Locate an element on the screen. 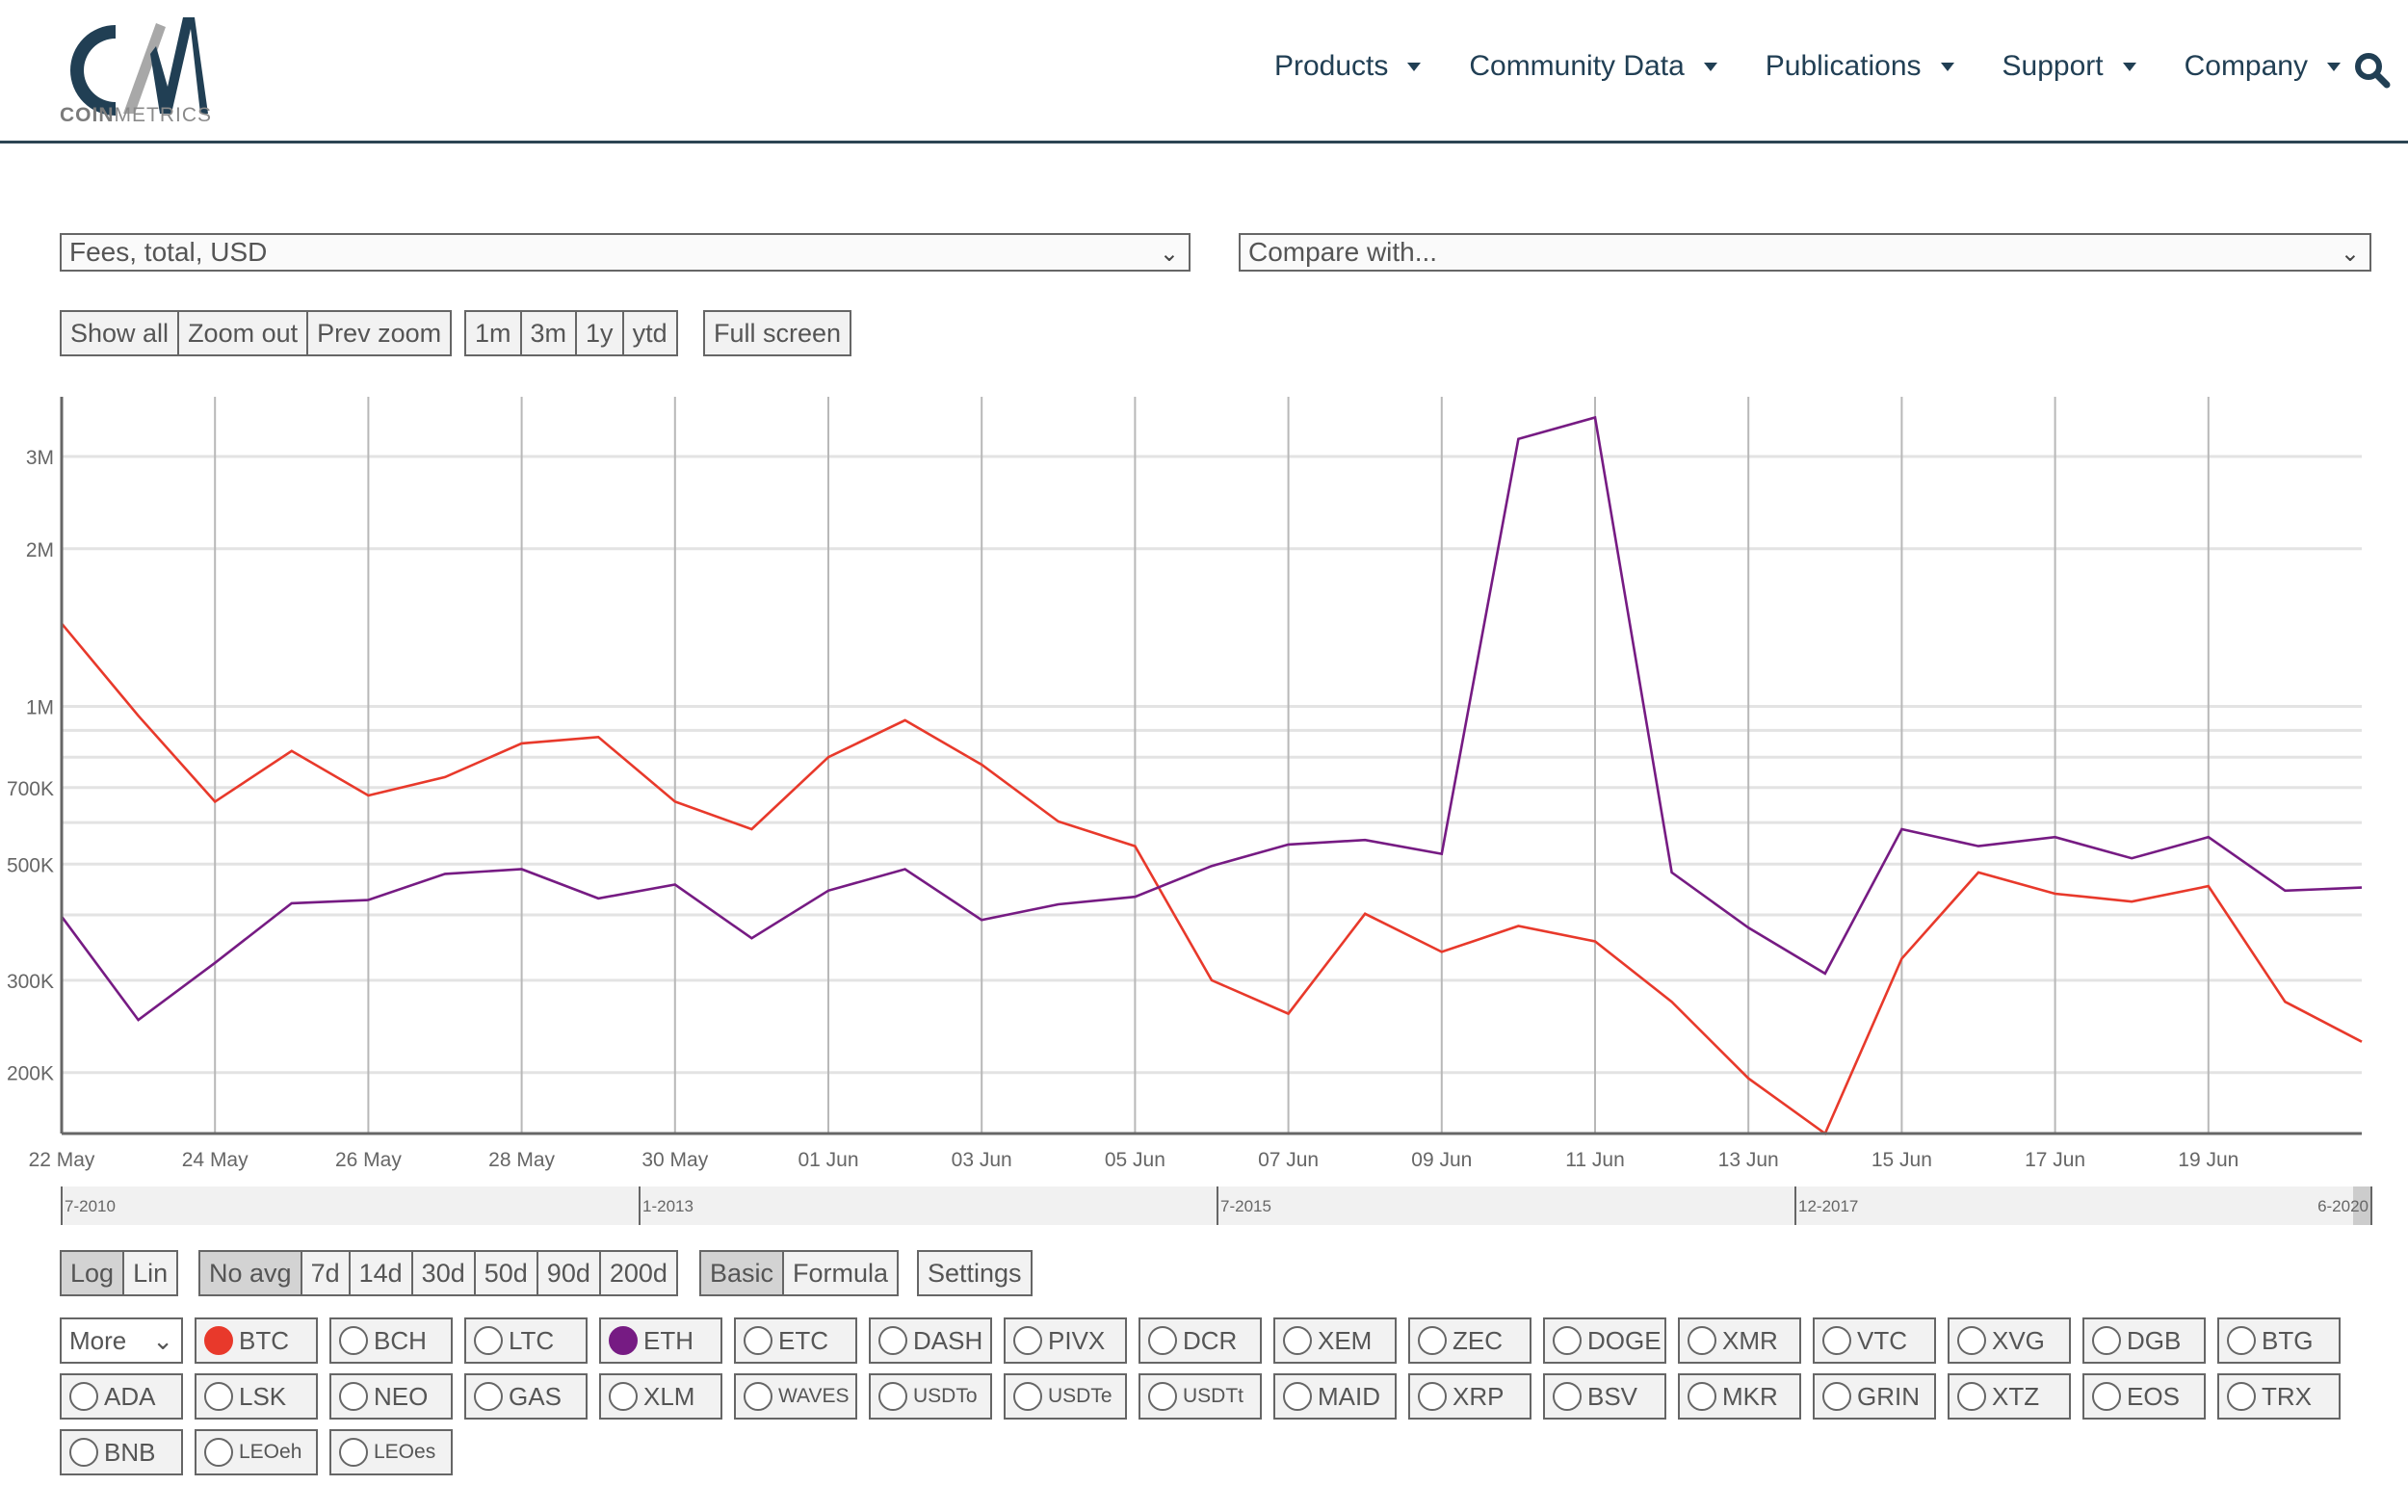 This screenshot has width=2408, height=1512. asset-label: GRIN is located at coordinates (1888, 1396).